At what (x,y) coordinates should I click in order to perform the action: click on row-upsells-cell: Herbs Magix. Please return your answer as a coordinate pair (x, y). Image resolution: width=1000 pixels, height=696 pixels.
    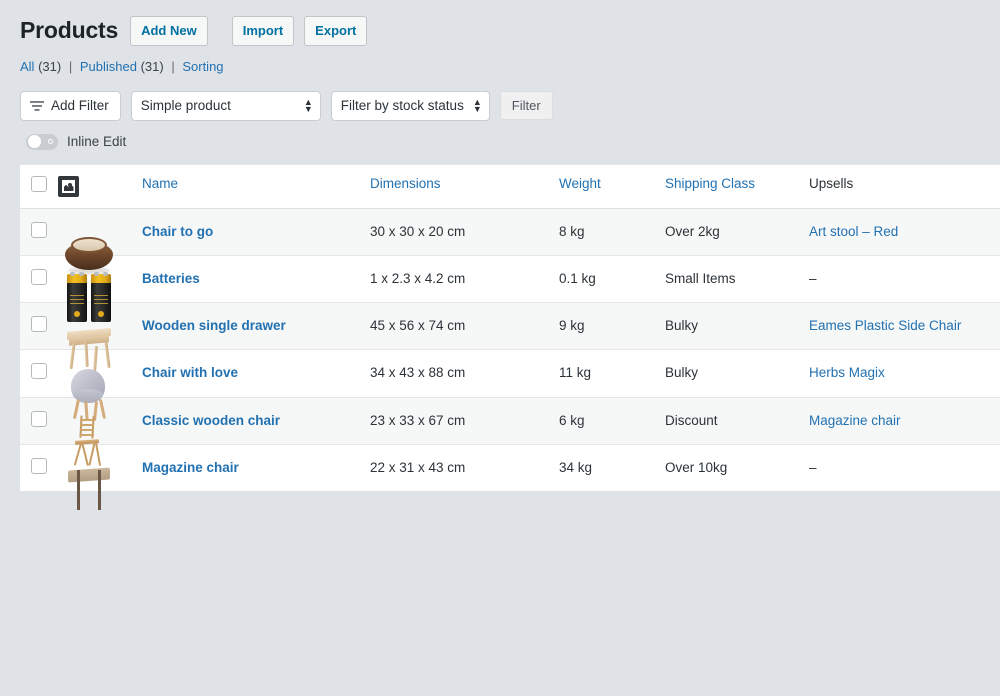
    Looking at the image, I should click on (904, 373).